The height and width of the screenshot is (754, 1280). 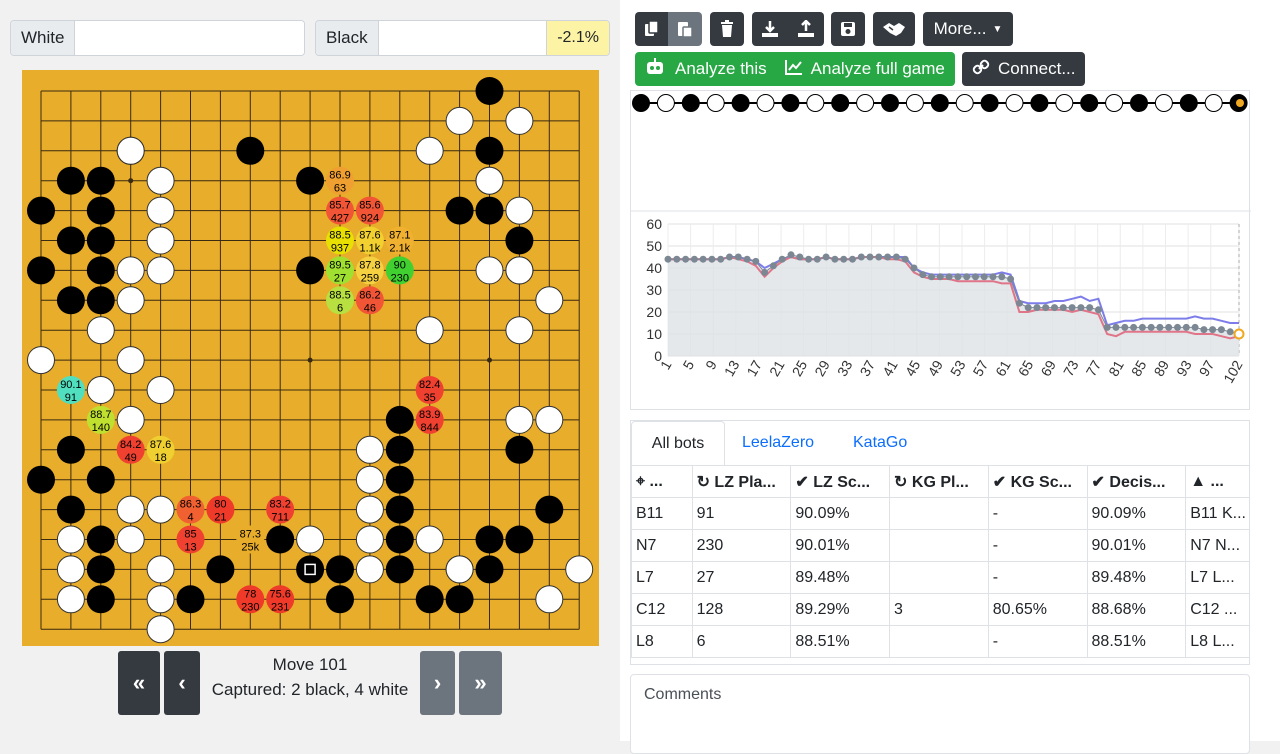 What do you see at coordinates (880, 443) in the screenshot?
I see `tab-katago: KataGo` at bounding box center [880, 443].